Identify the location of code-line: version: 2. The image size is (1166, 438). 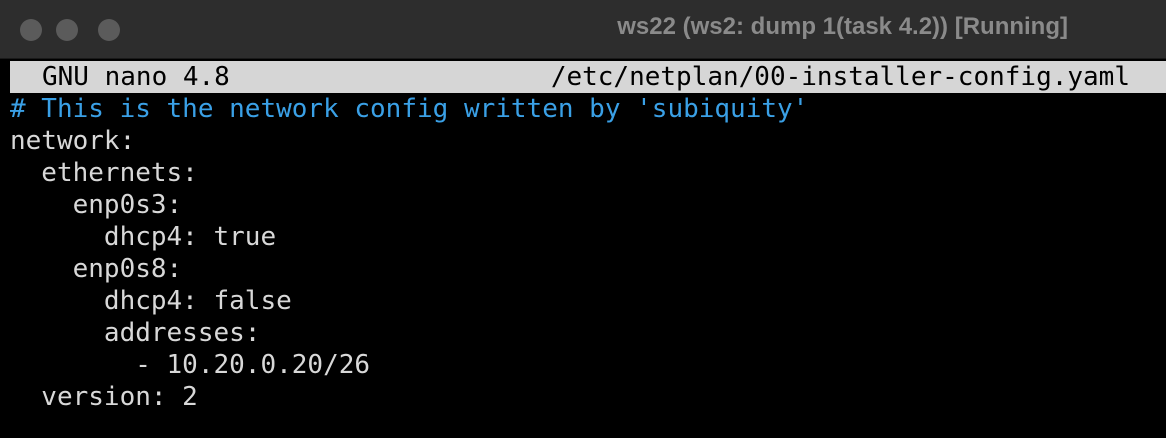
(104, 397).